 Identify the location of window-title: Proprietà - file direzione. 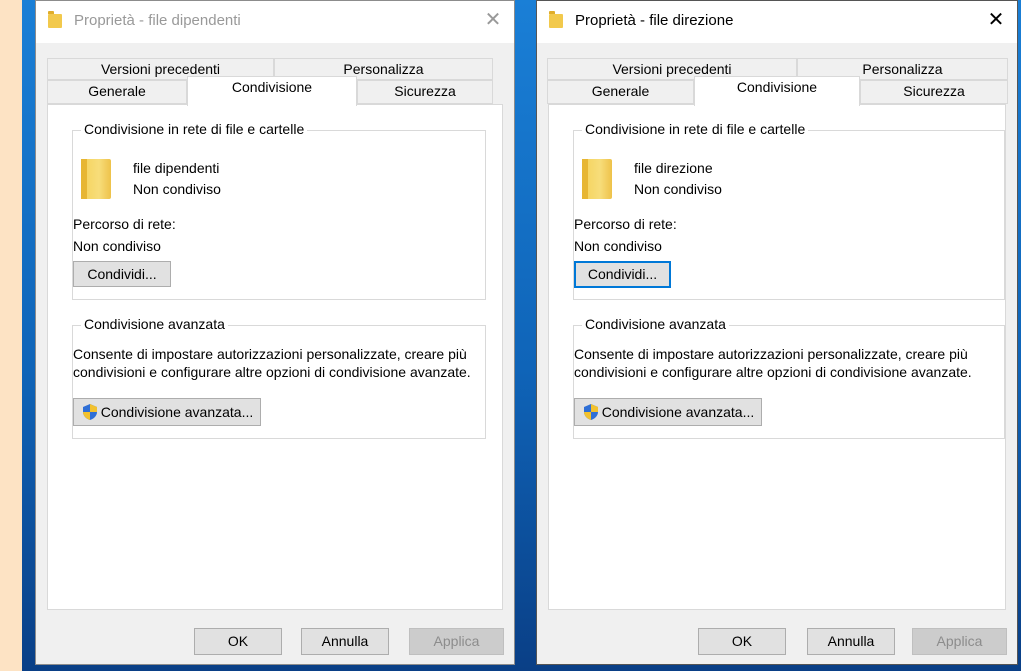
(654, 20).